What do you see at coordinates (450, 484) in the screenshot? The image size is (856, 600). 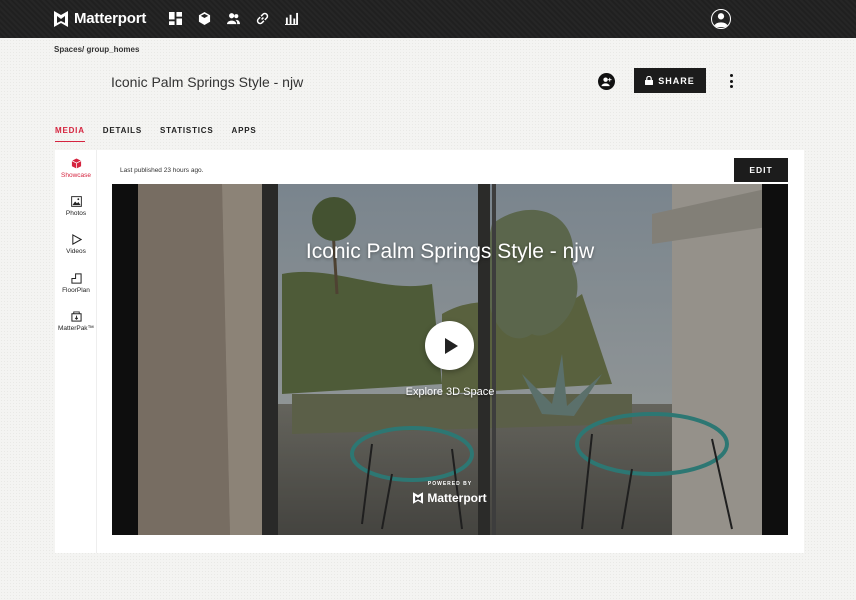 I see `powered-by-label: POWERED BY` at bounding box center [450, 484].